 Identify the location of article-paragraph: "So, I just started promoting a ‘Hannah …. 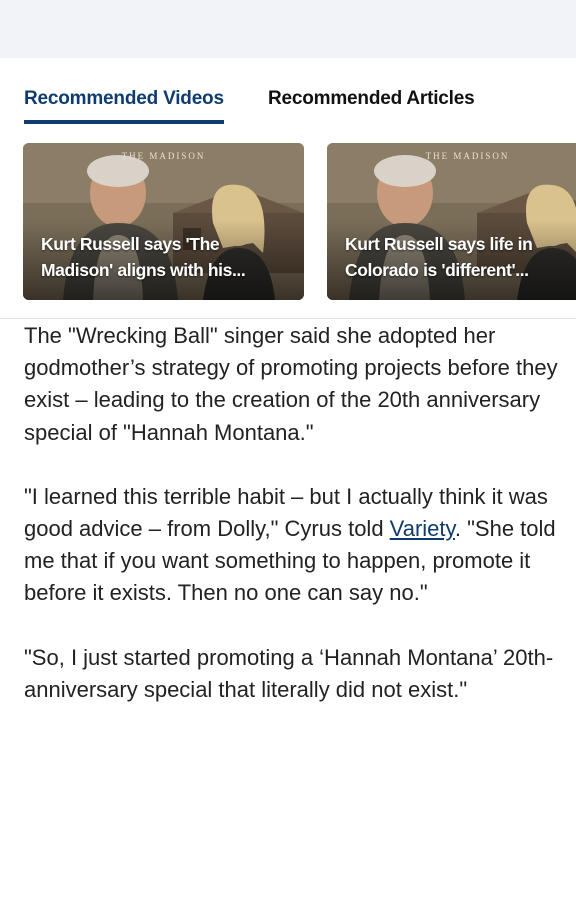
(289, 673).